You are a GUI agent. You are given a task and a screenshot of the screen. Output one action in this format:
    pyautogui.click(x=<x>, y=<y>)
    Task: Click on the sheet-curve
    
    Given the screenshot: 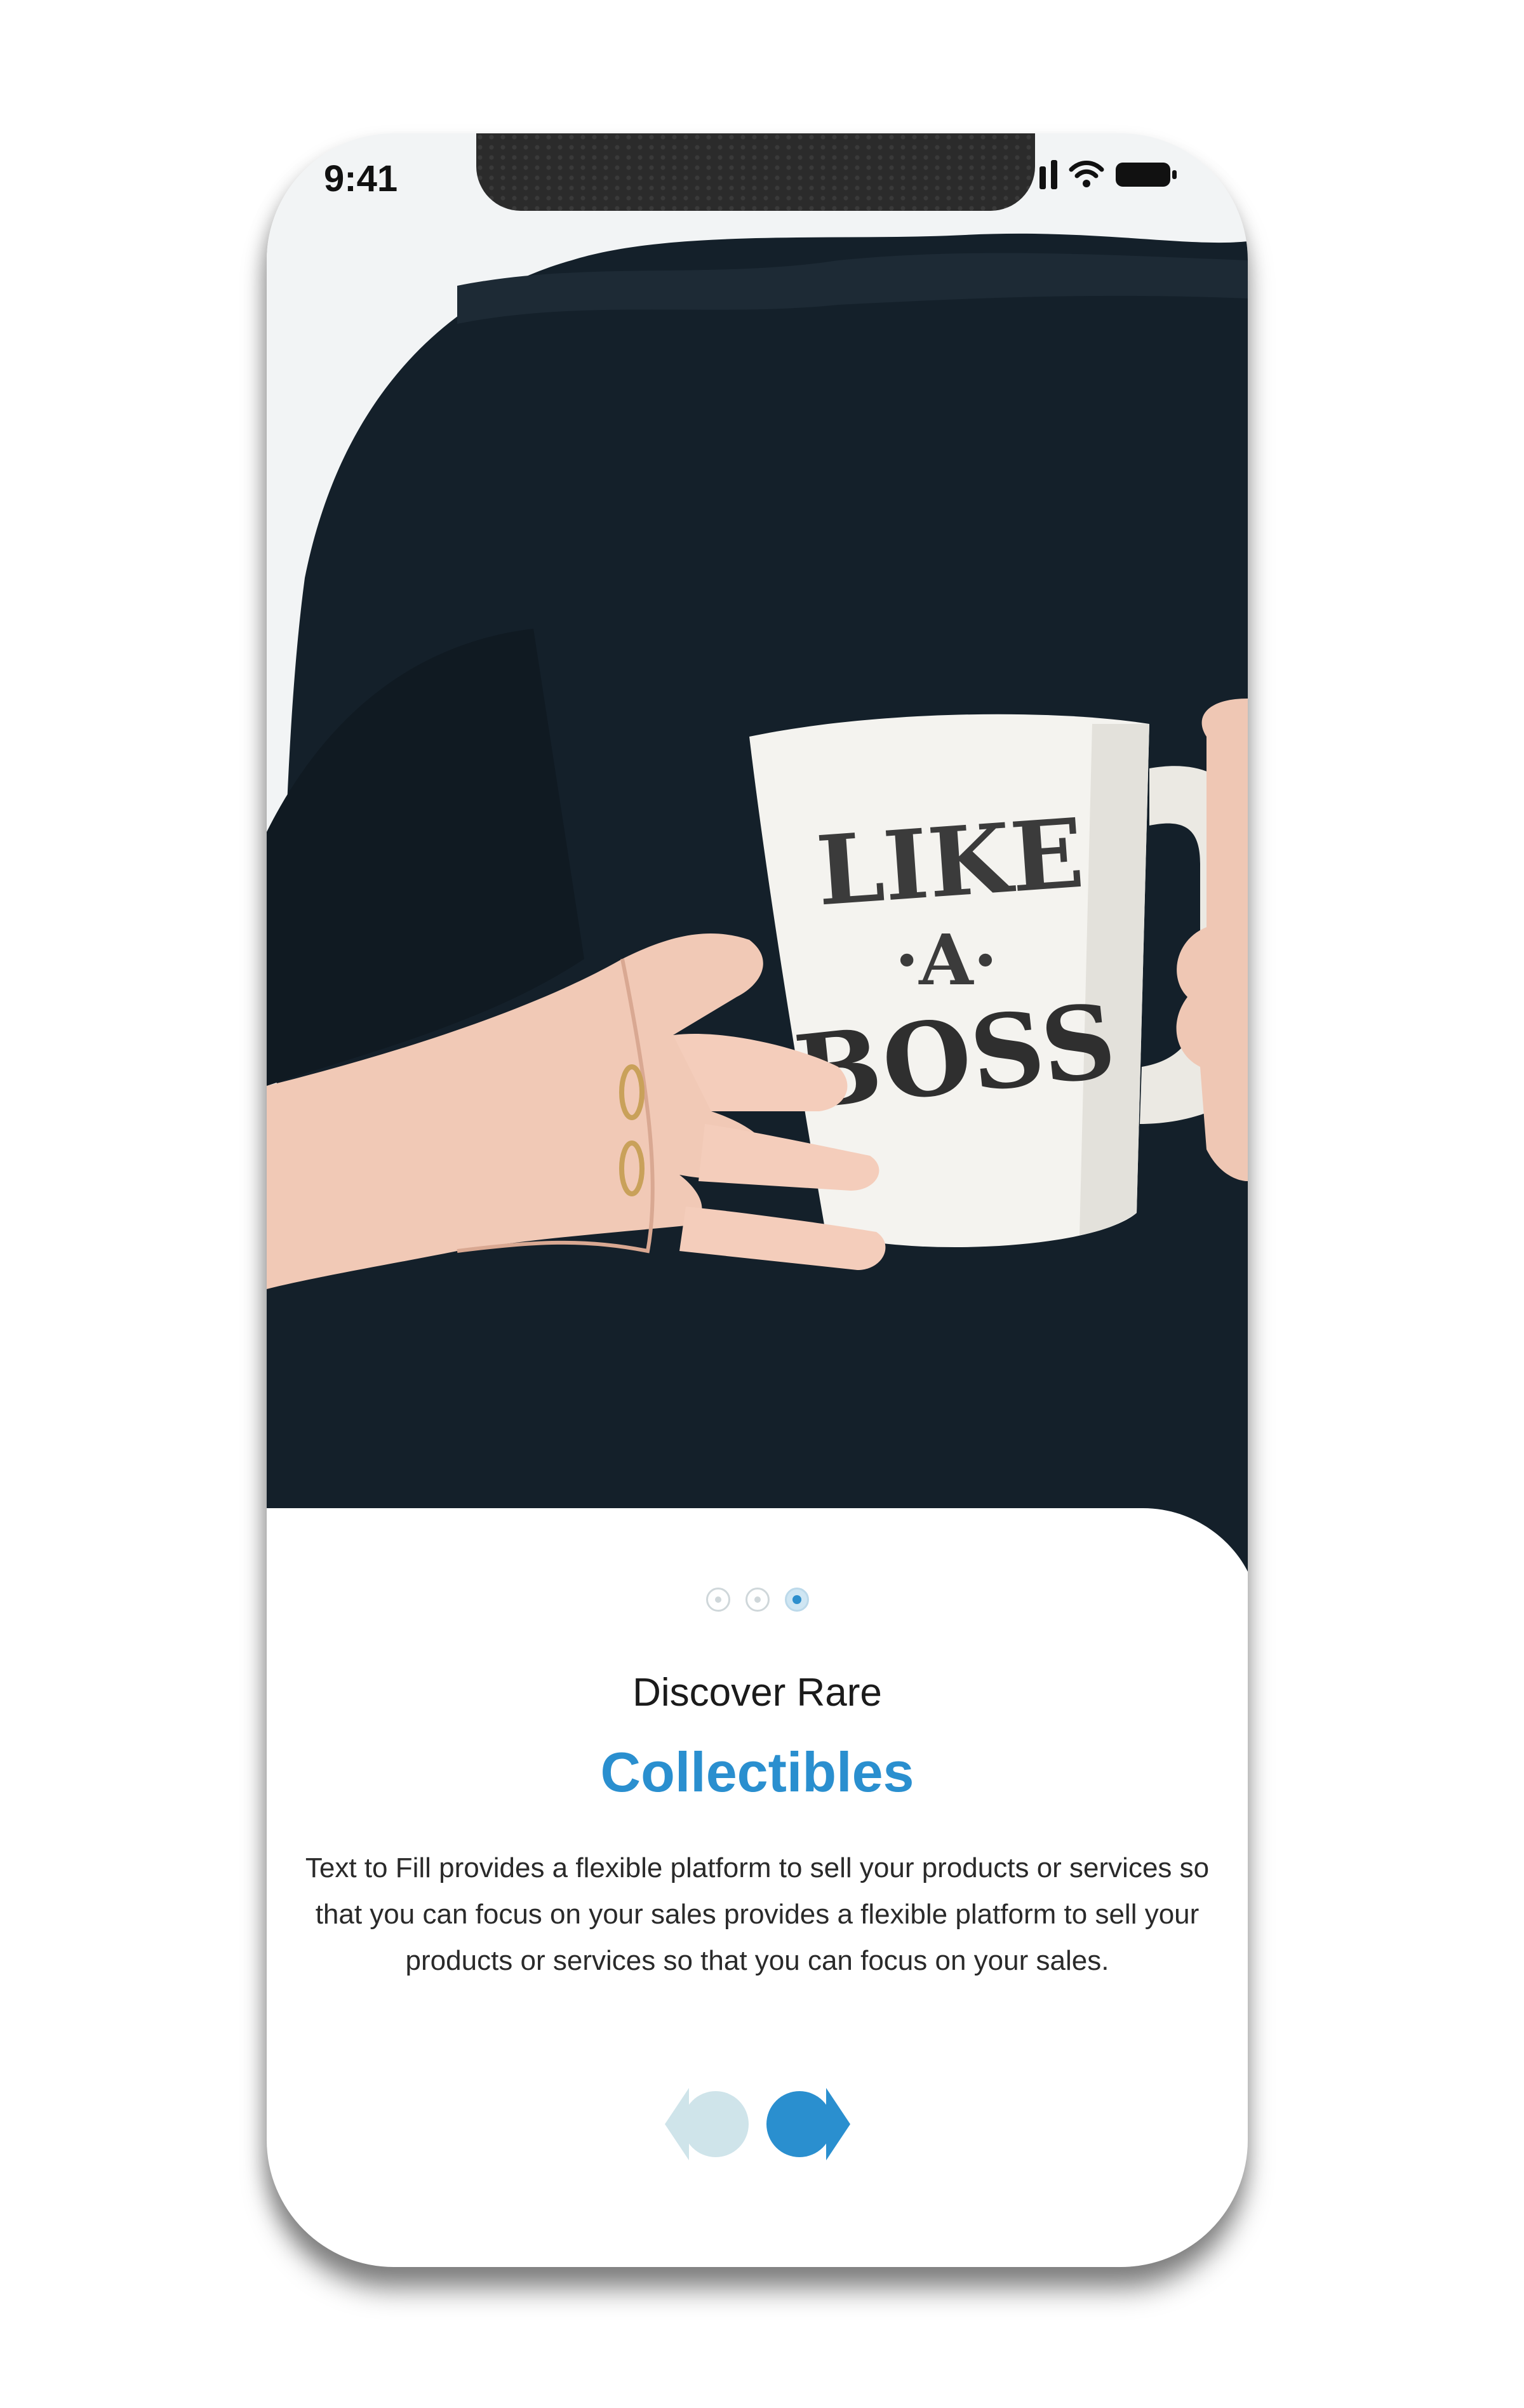 What is the action you would take?
    pyautogui.click(x=757, y=1571)
    